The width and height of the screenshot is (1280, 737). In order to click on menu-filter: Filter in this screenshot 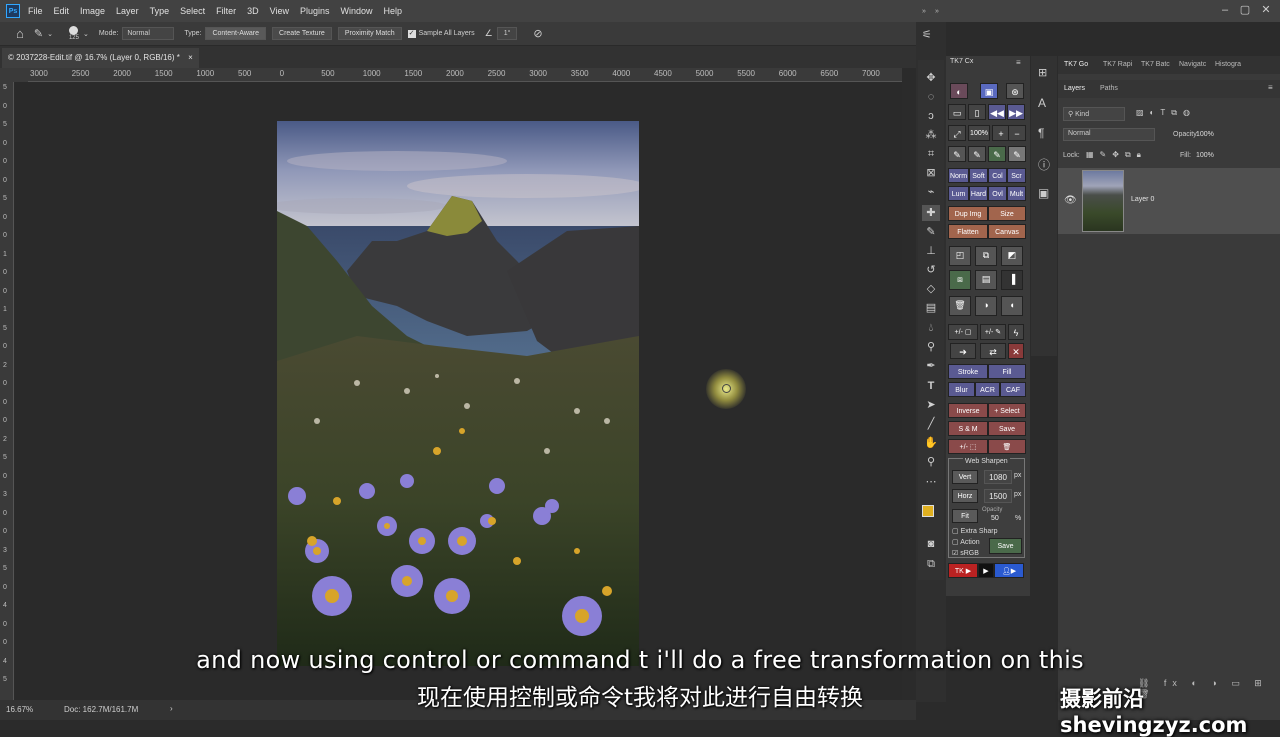, I will do `click(226, 11)`.